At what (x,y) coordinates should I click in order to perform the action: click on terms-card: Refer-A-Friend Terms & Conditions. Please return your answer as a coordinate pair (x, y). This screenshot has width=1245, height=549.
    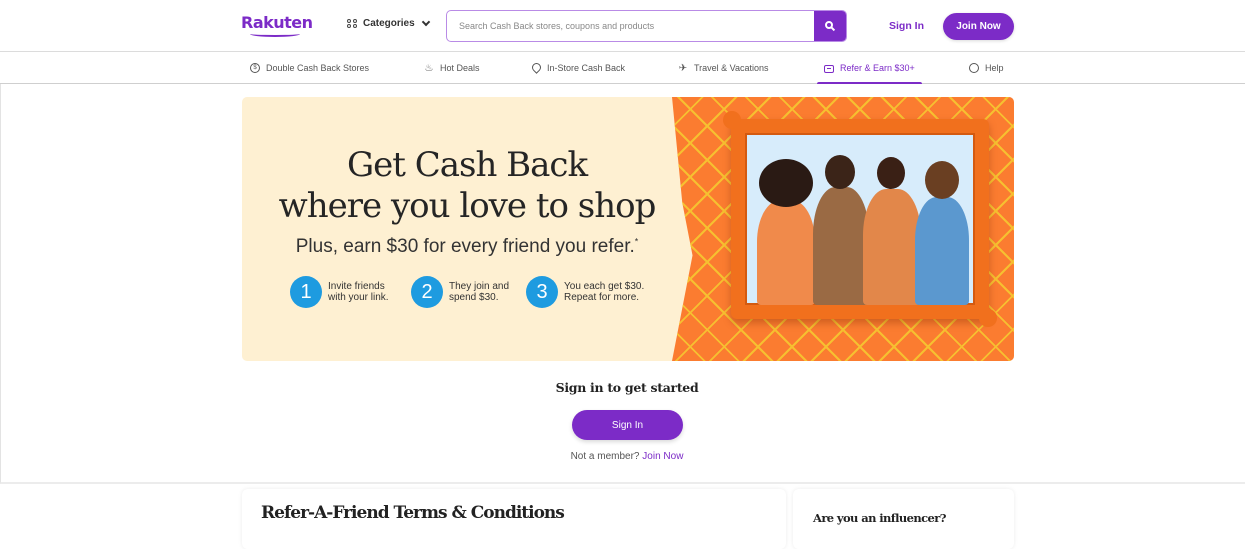
    Looking at the image, I should click on (514, 519).